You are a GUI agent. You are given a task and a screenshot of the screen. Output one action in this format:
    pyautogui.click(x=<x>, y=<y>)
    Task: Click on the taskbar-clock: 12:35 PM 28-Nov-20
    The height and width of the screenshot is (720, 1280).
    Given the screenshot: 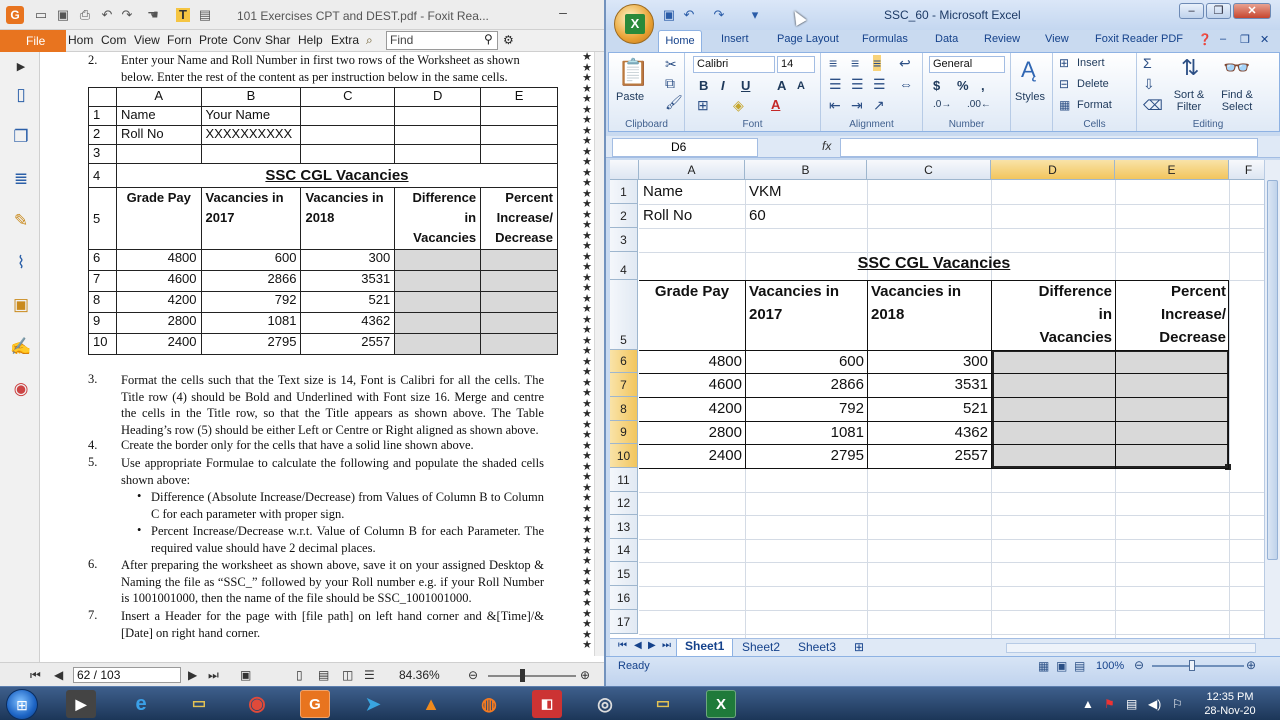 What is the action you would take?
    pyautogui.click(x=1230, y=704)
    